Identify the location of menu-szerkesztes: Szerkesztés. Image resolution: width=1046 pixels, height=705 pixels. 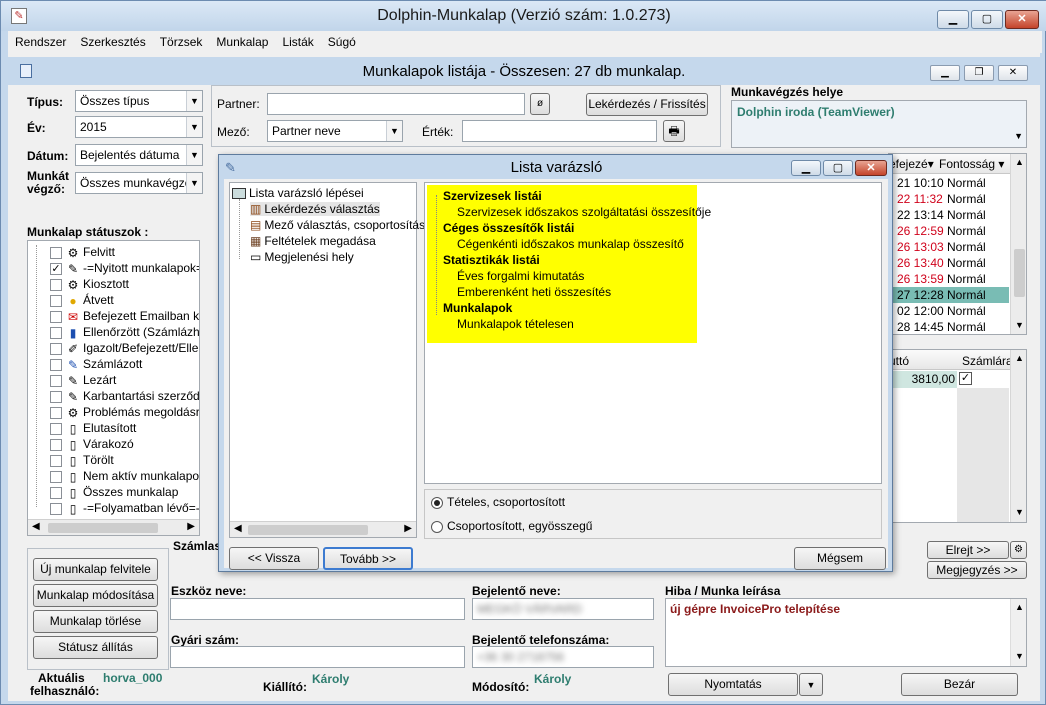
(112, 40).